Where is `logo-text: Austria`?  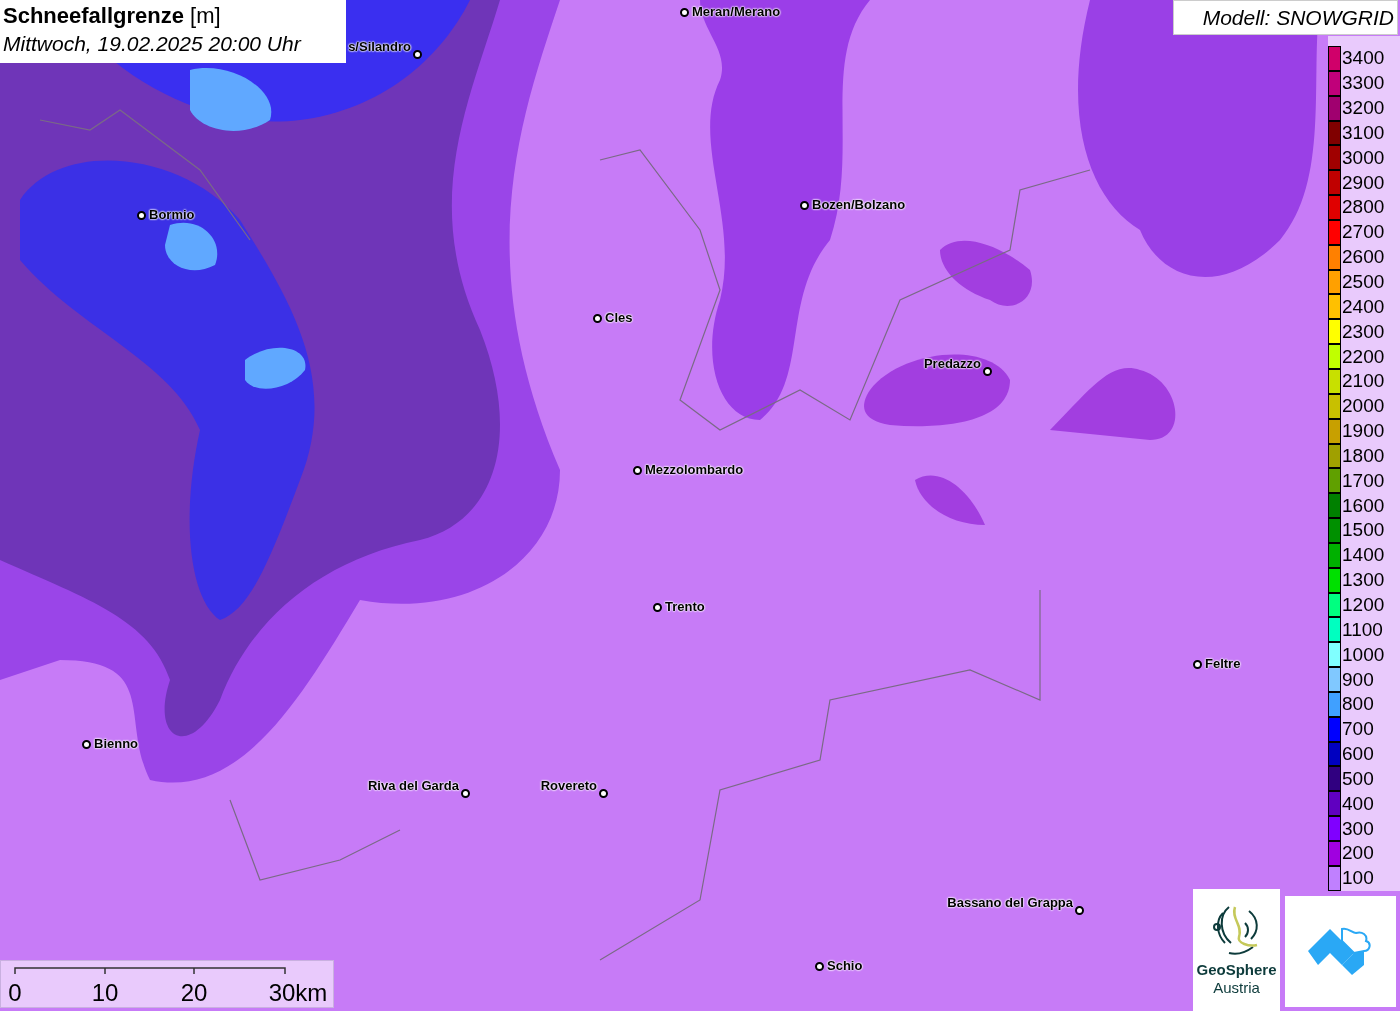 logo-text: Austria is located at coordinates (1236, 988).